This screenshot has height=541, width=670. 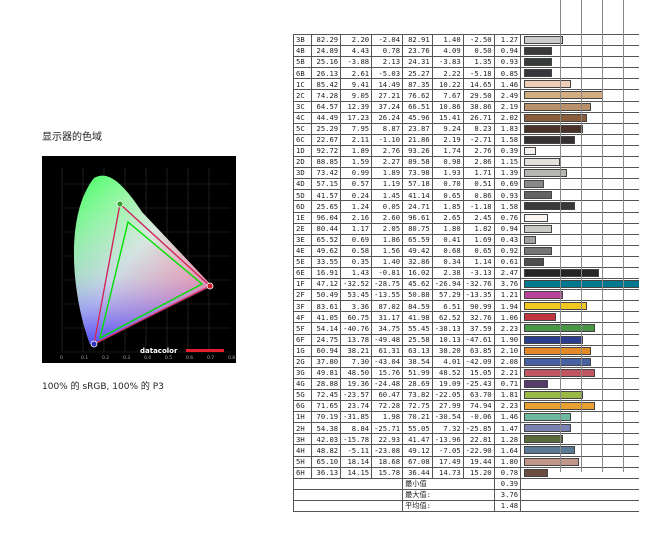 I want to click on lab-value: 74.28, so click(x=326, y=95).